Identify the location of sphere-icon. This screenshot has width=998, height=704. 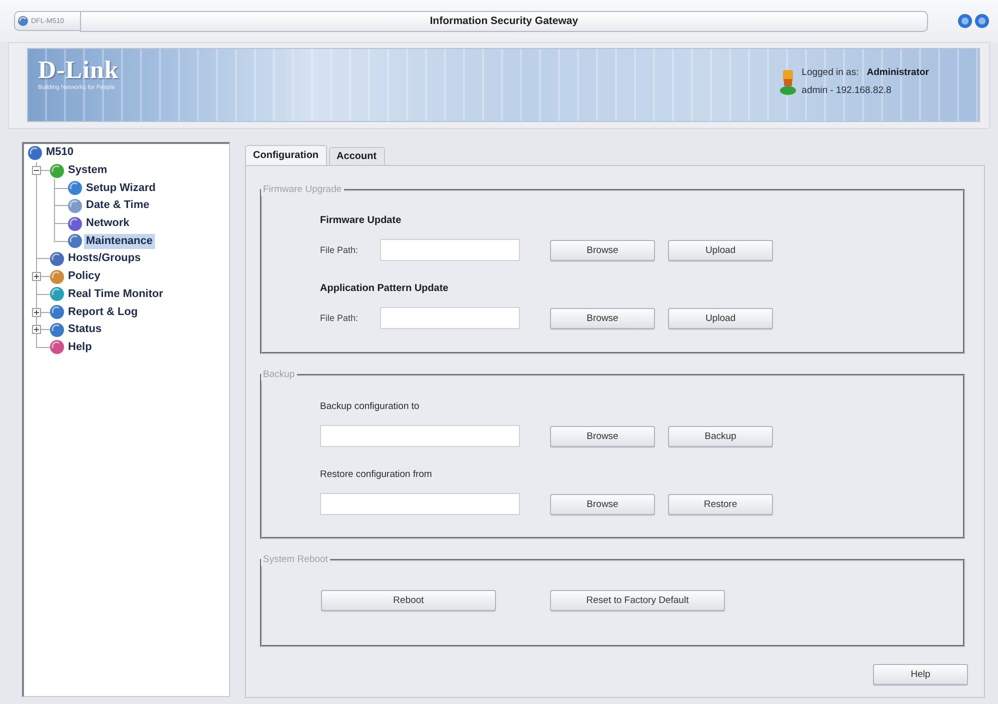
(23, 21).